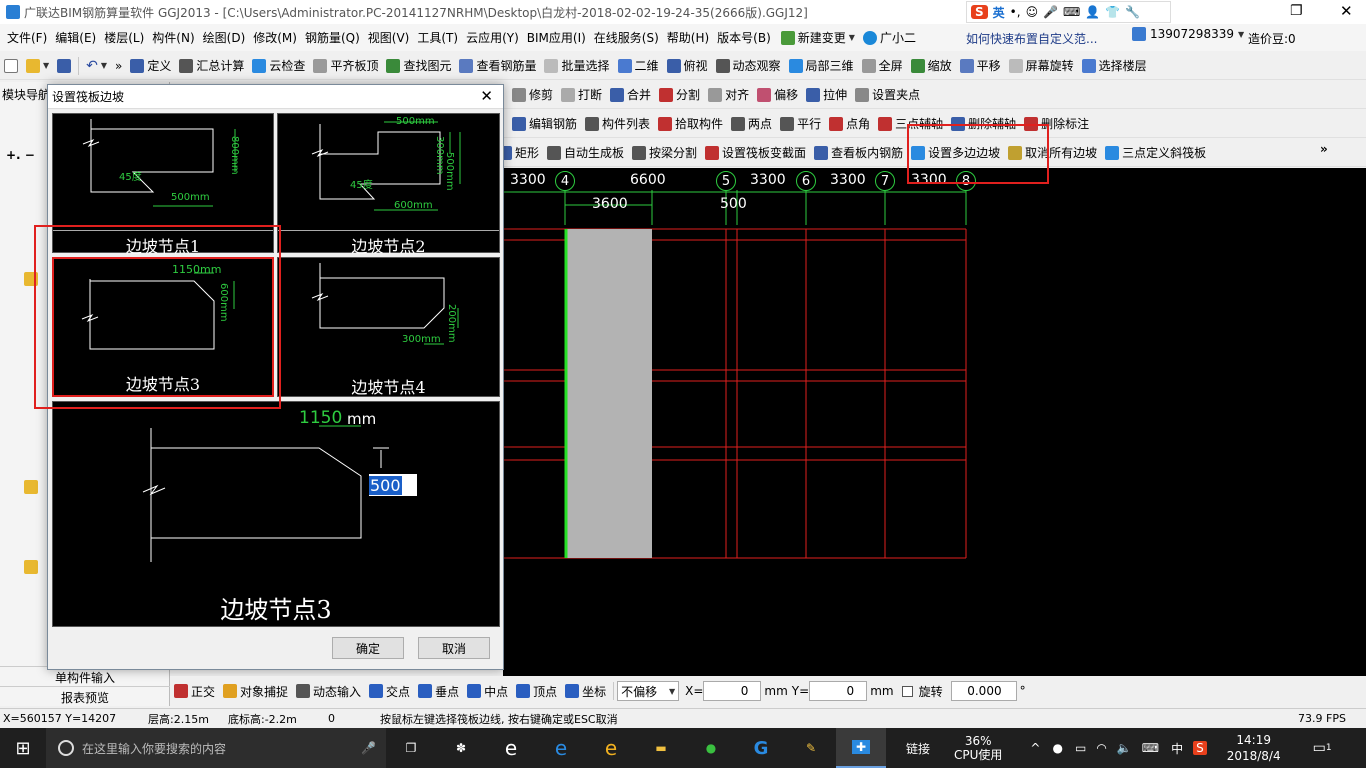  I want to click on chevron-up-icon: ^, so click(1035, 748).